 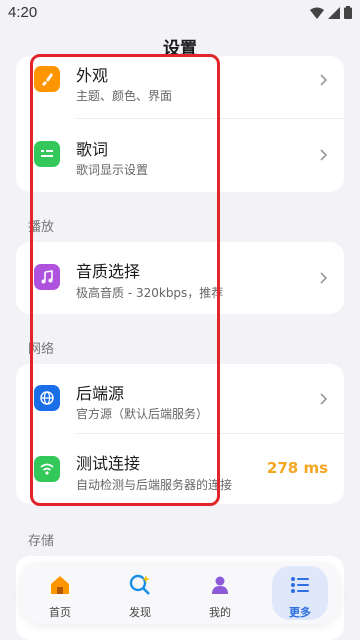 What do you see at coordinates (300, 585) in the screenshot?
I see `more-list-icon` at bounding box center [300, 585].